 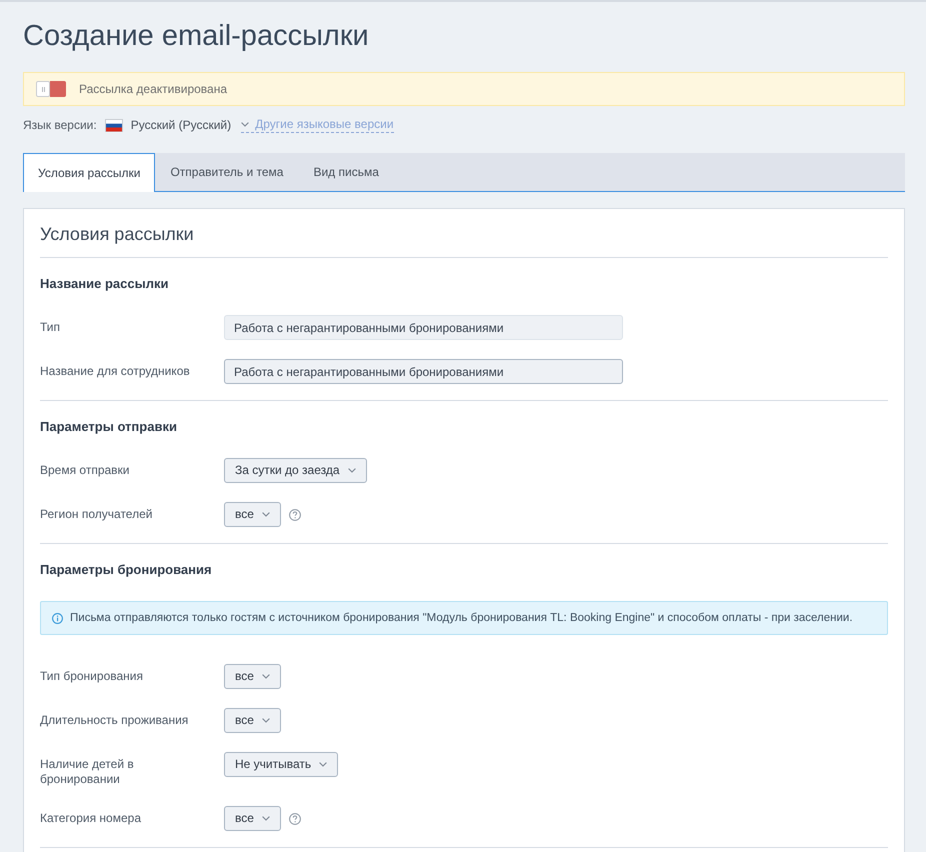 What do you see at coordinates (295, 470) in the screenshot?
I see `dropdown: За сутки до заезда` at bounding box center [295, 470].